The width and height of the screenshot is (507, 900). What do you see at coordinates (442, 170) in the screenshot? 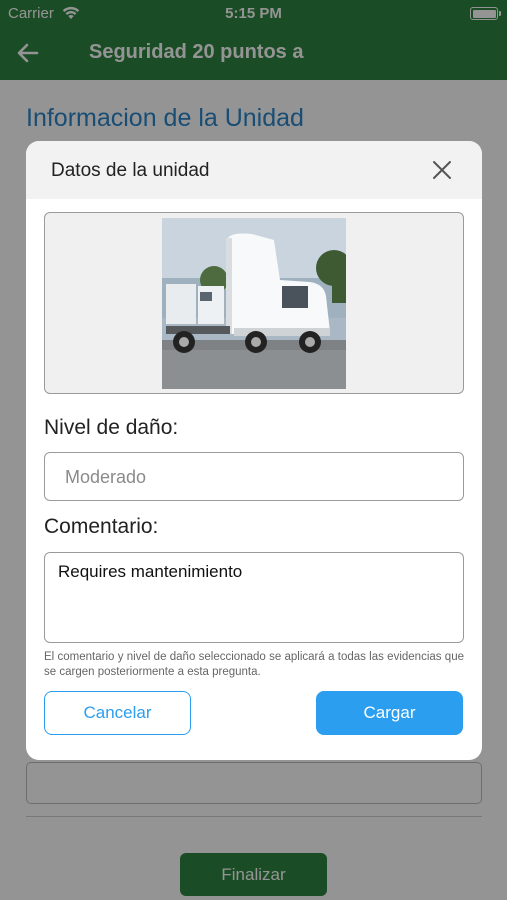
I see `close-icon` at bounding box center [442, 170].